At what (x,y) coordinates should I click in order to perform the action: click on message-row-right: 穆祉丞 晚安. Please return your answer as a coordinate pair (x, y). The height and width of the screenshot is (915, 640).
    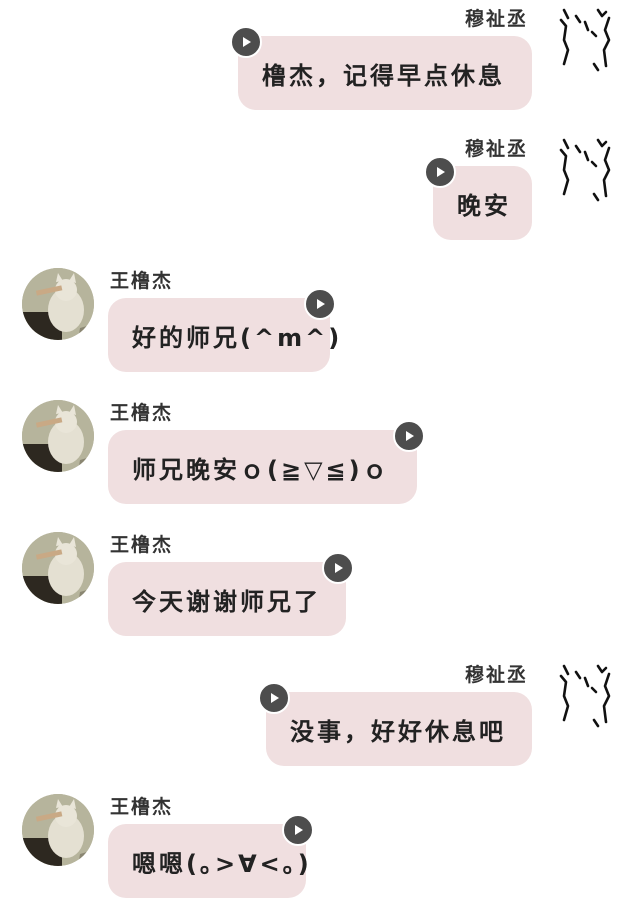
    Looking at the image, I should click on (320, 189).